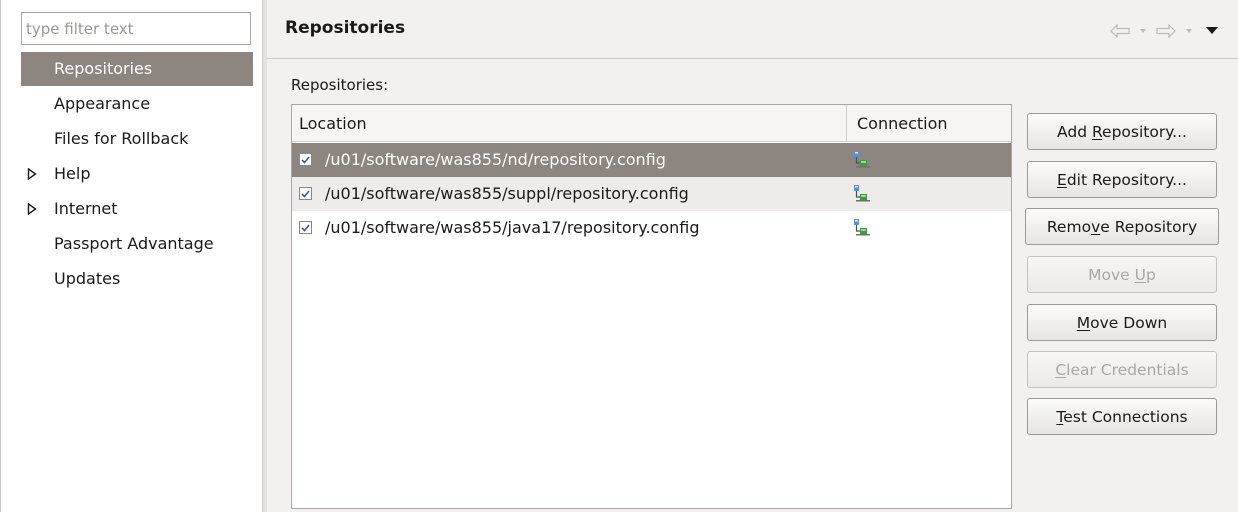 Image resolution: width=1238 pixels, height=512 pixels. What do you see at coordinates (1189, 31) in the screenshot?
I see `forward-dropdown-icon` at bounding box center [1189, 31].